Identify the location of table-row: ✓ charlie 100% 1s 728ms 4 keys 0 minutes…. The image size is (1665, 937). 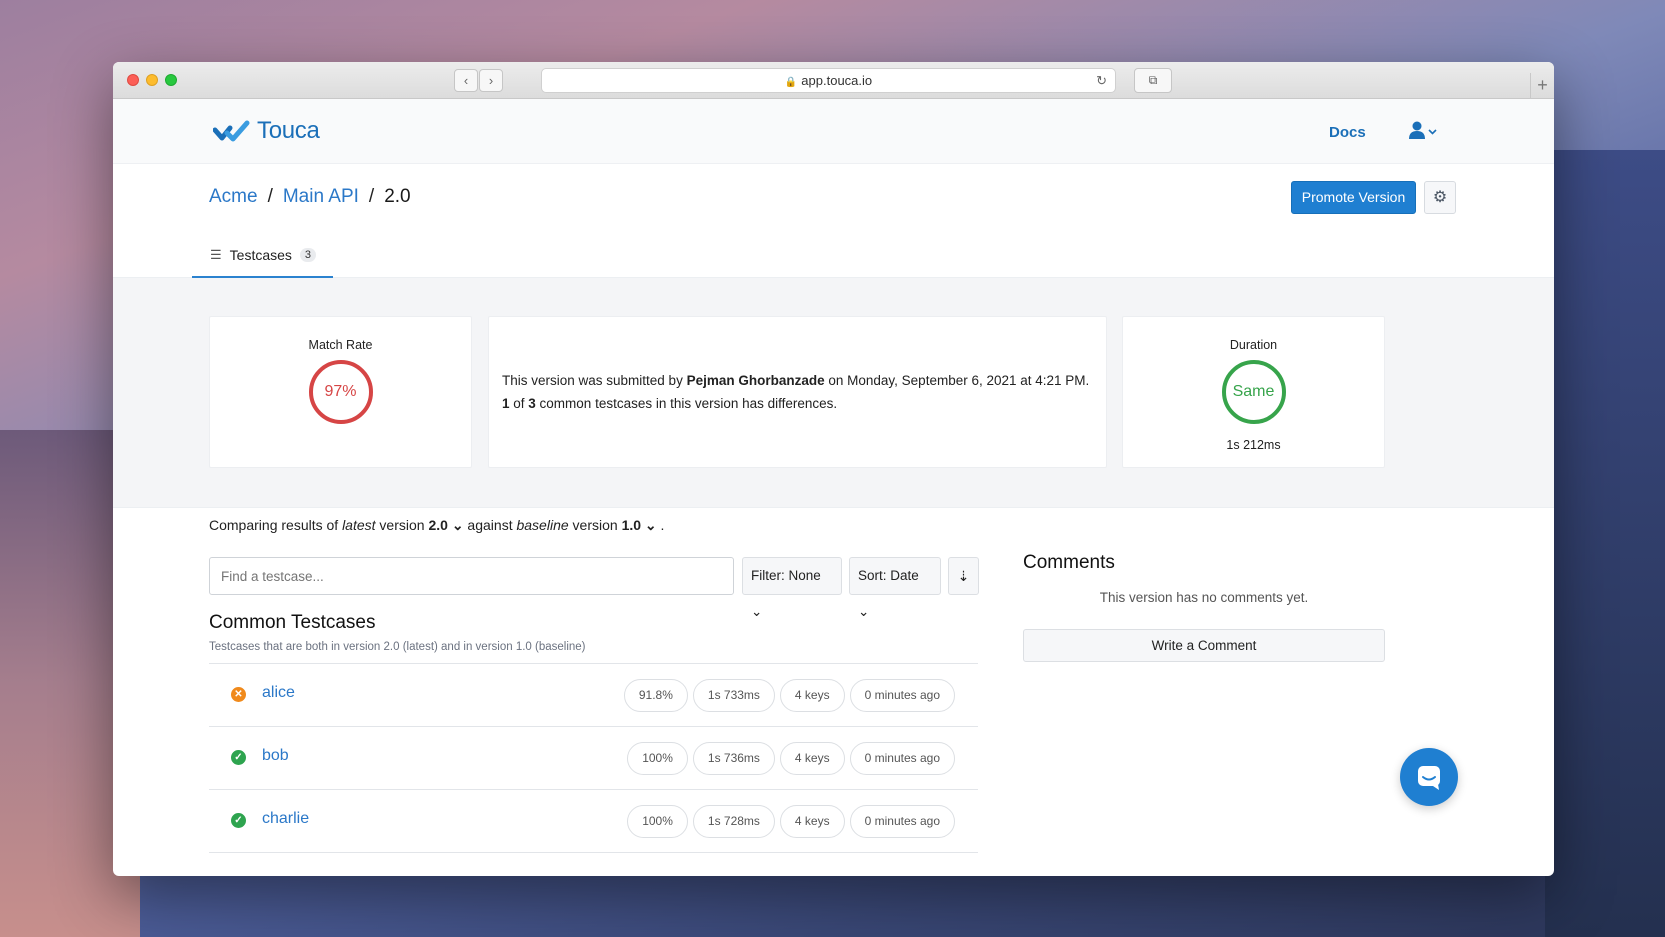
(593, 821).